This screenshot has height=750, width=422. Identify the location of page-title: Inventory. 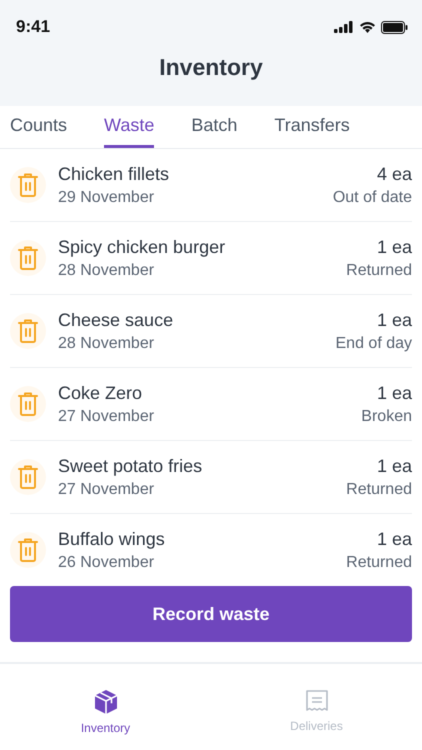
(211, 67).